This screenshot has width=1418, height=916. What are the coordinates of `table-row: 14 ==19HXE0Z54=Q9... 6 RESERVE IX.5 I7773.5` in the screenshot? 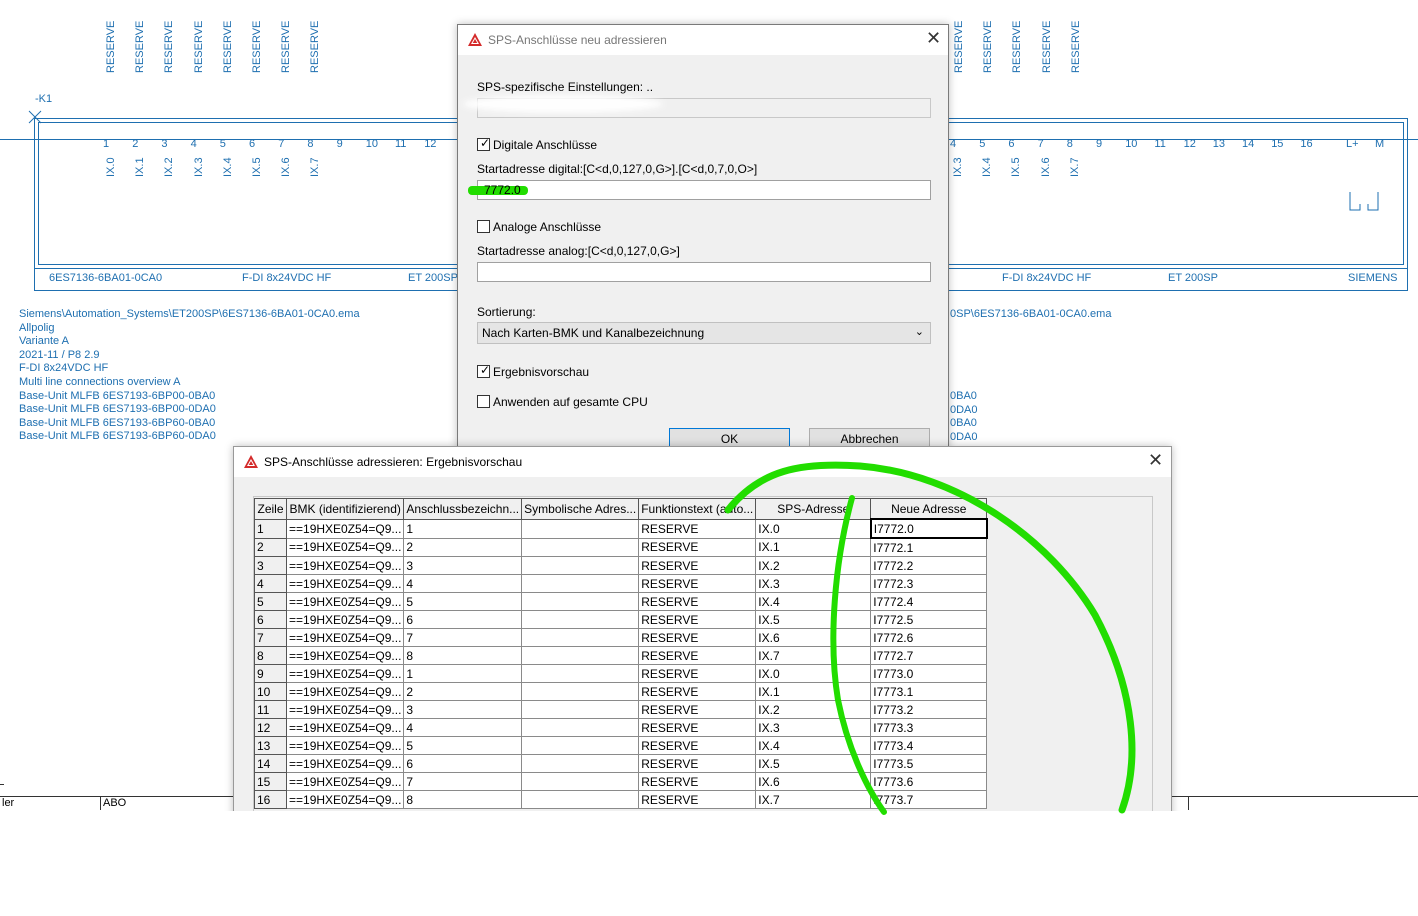 It's located at (621, 763).